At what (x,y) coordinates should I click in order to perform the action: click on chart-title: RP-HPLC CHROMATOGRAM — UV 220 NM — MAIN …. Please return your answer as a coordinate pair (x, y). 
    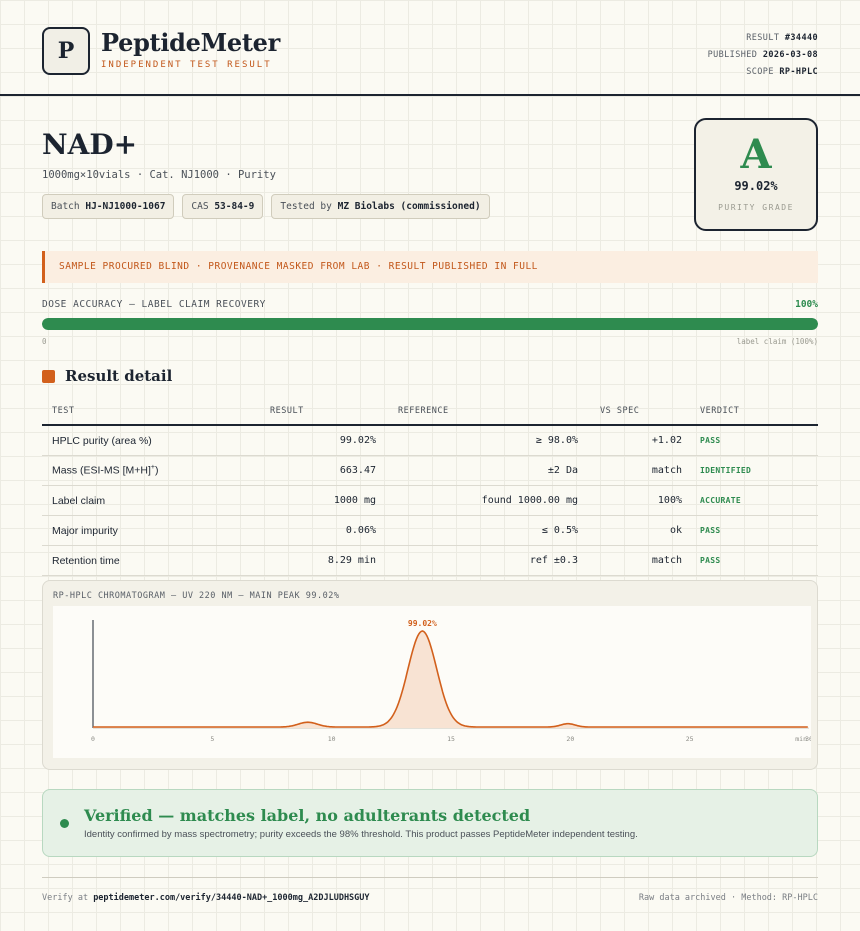
    Looking at the image, I should click on (196, 596).